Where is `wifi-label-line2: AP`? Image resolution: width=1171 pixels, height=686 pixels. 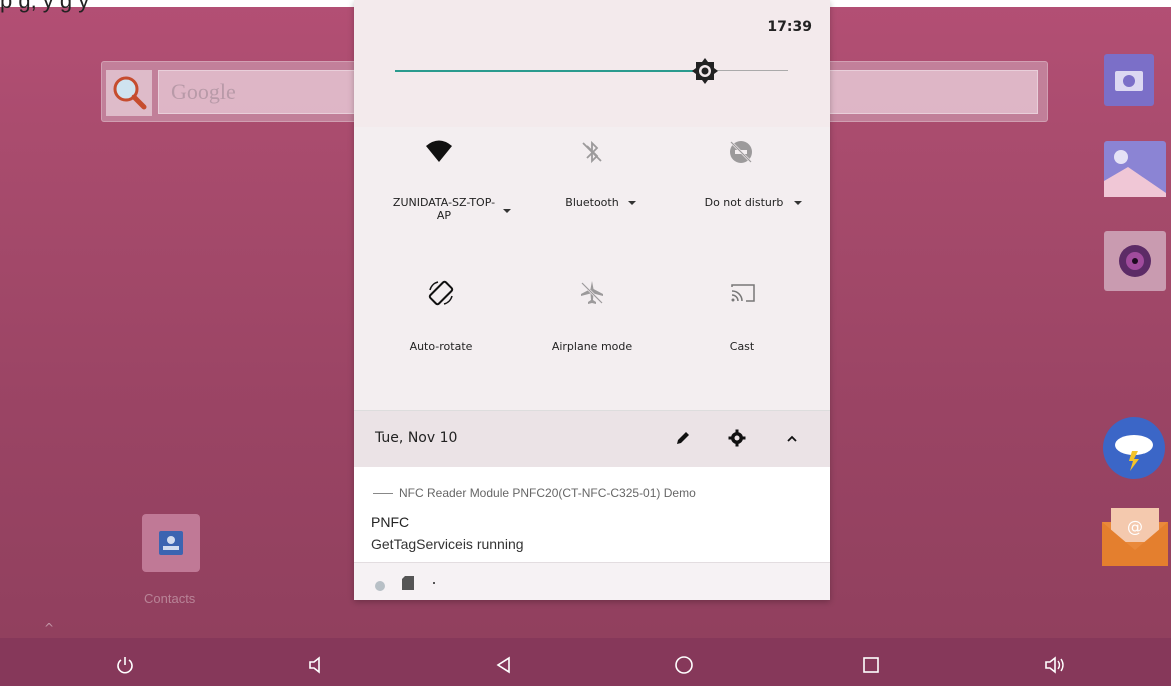
wifi-label-line2: AP is located at coordinates (444, 215).